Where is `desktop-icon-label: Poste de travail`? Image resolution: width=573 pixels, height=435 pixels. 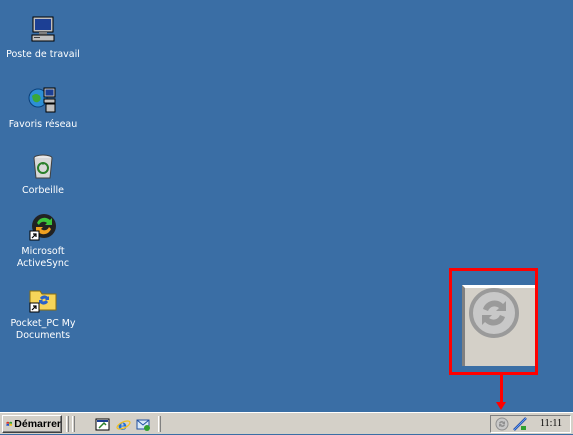
desktop-icon-label: Poste de travail is located at coordinates (43, 54).